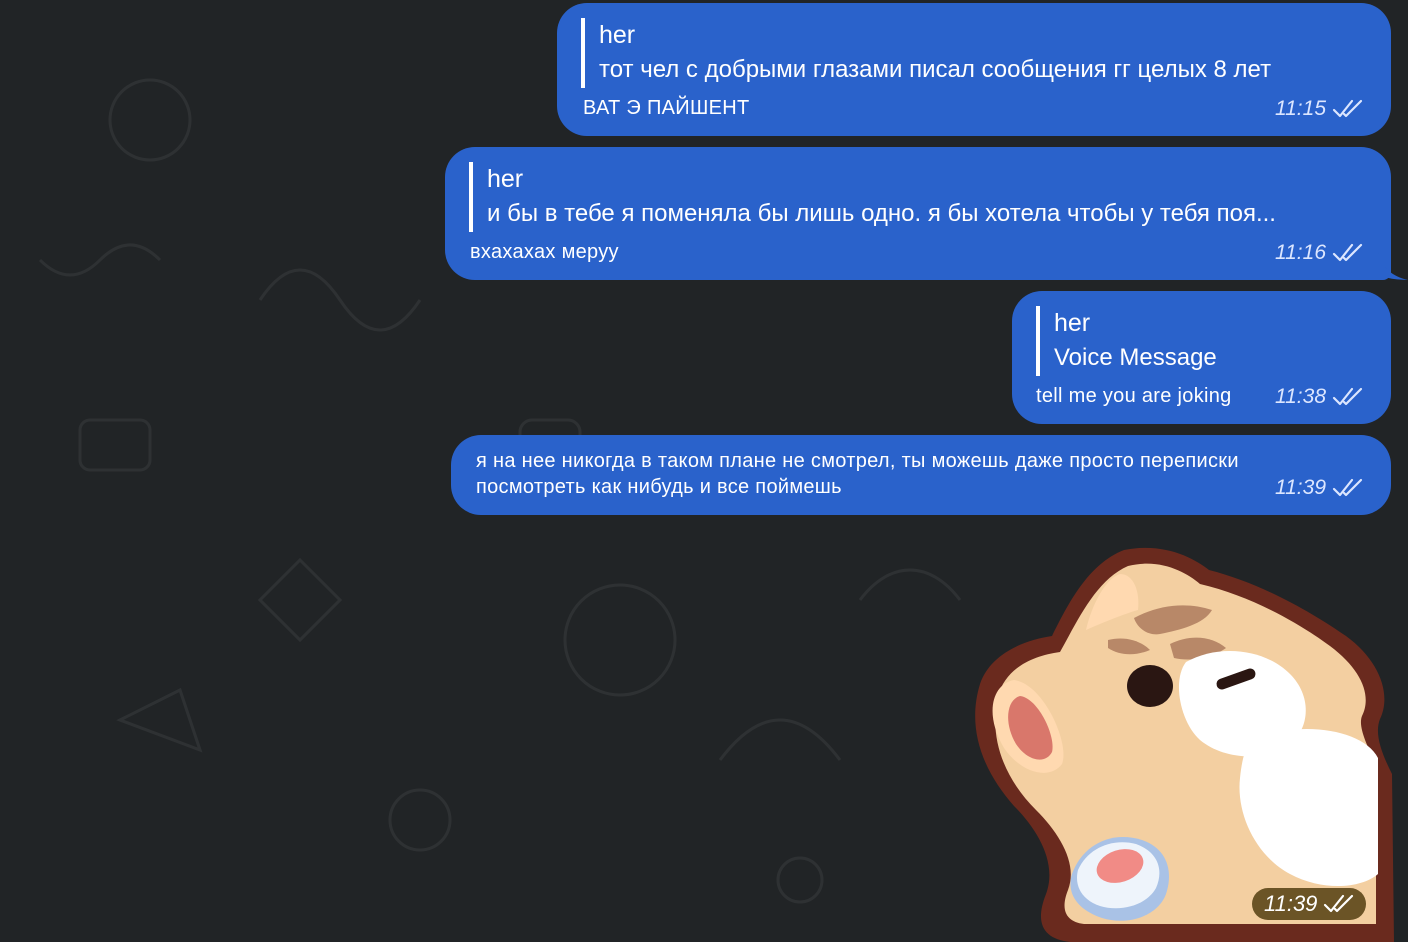 The width and height of the screenshot is (1408, 942). I want to click on reply-quote: Voice Message, so click(1135, 357).